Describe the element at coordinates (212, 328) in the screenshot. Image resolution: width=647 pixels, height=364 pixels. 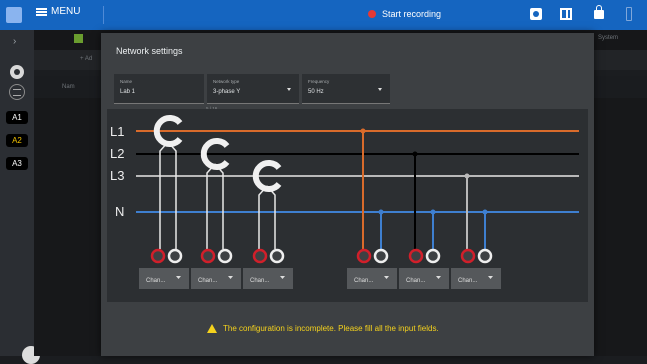
I see `warning-icon` at that location.